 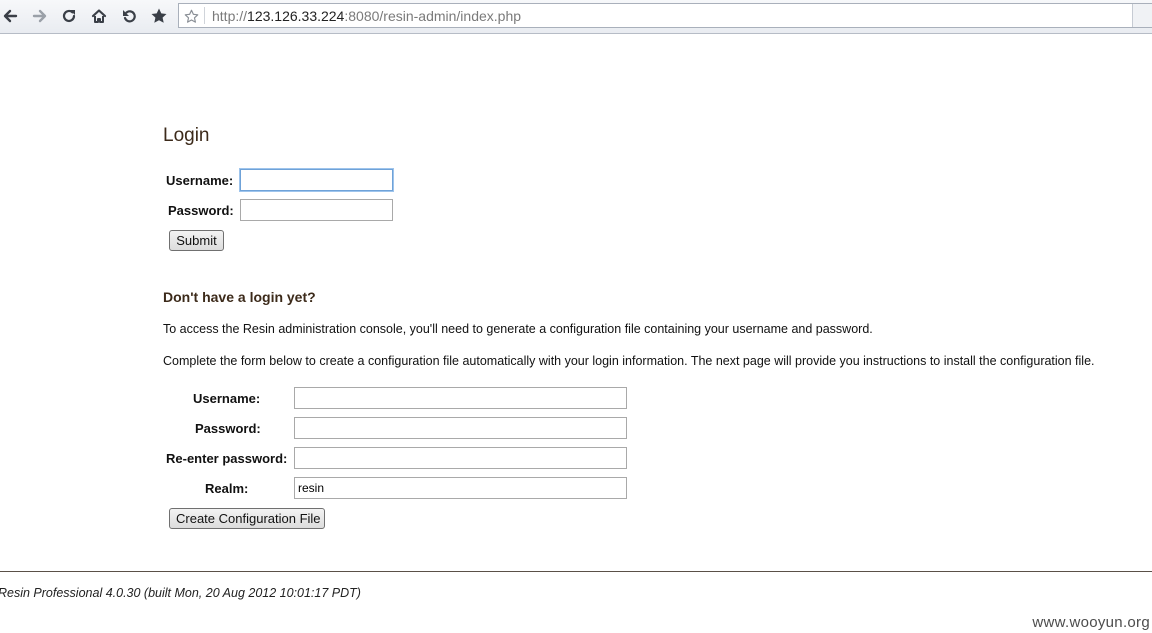 I want to click on login-password-input, so click(x=316, y=210).